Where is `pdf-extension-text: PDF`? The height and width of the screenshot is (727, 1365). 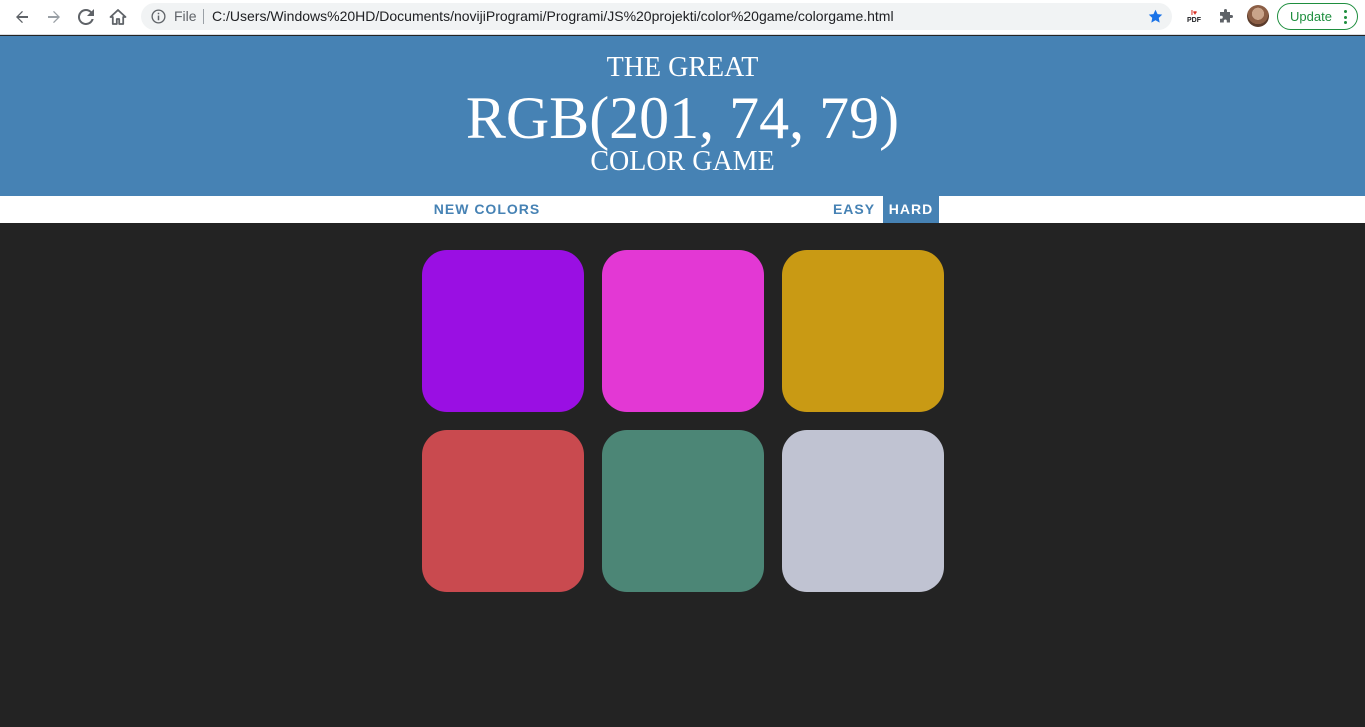 pdf-extension-text: PDF is located at coordinates (1194, 20).